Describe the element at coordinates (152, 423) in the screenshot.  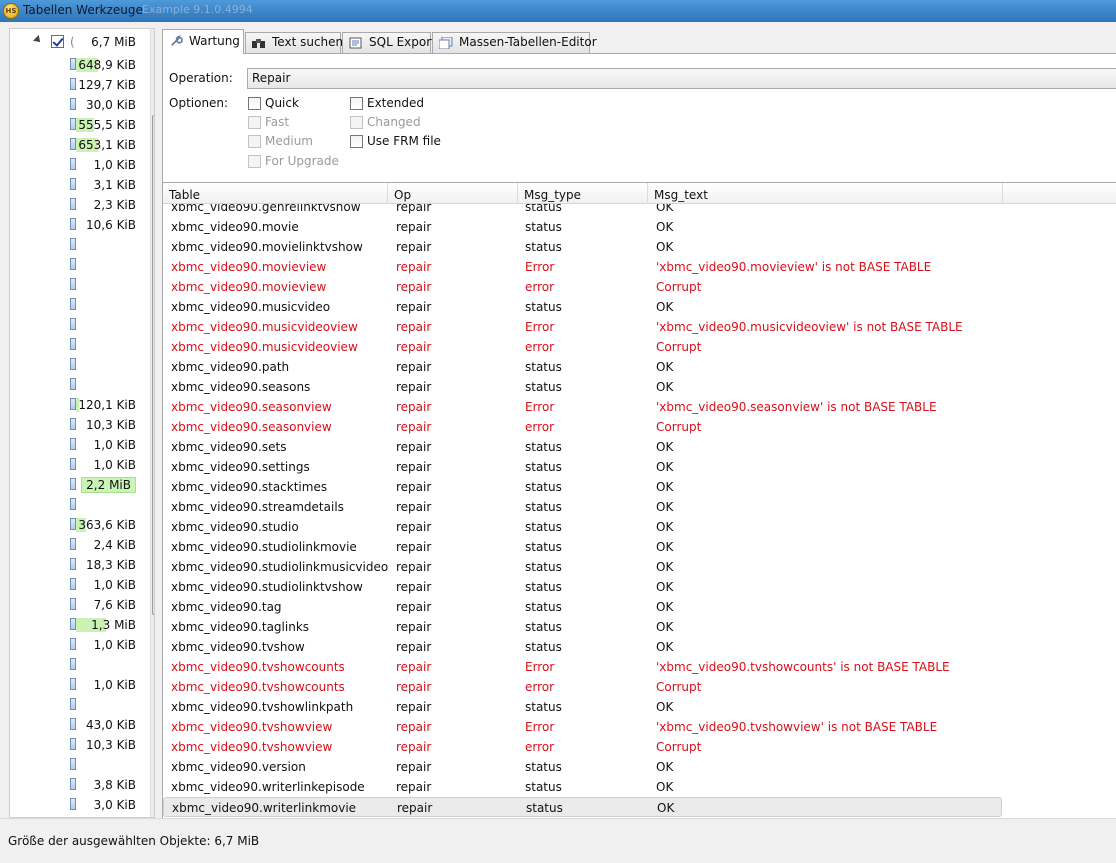
I see `tree-scrollbar` at that location.